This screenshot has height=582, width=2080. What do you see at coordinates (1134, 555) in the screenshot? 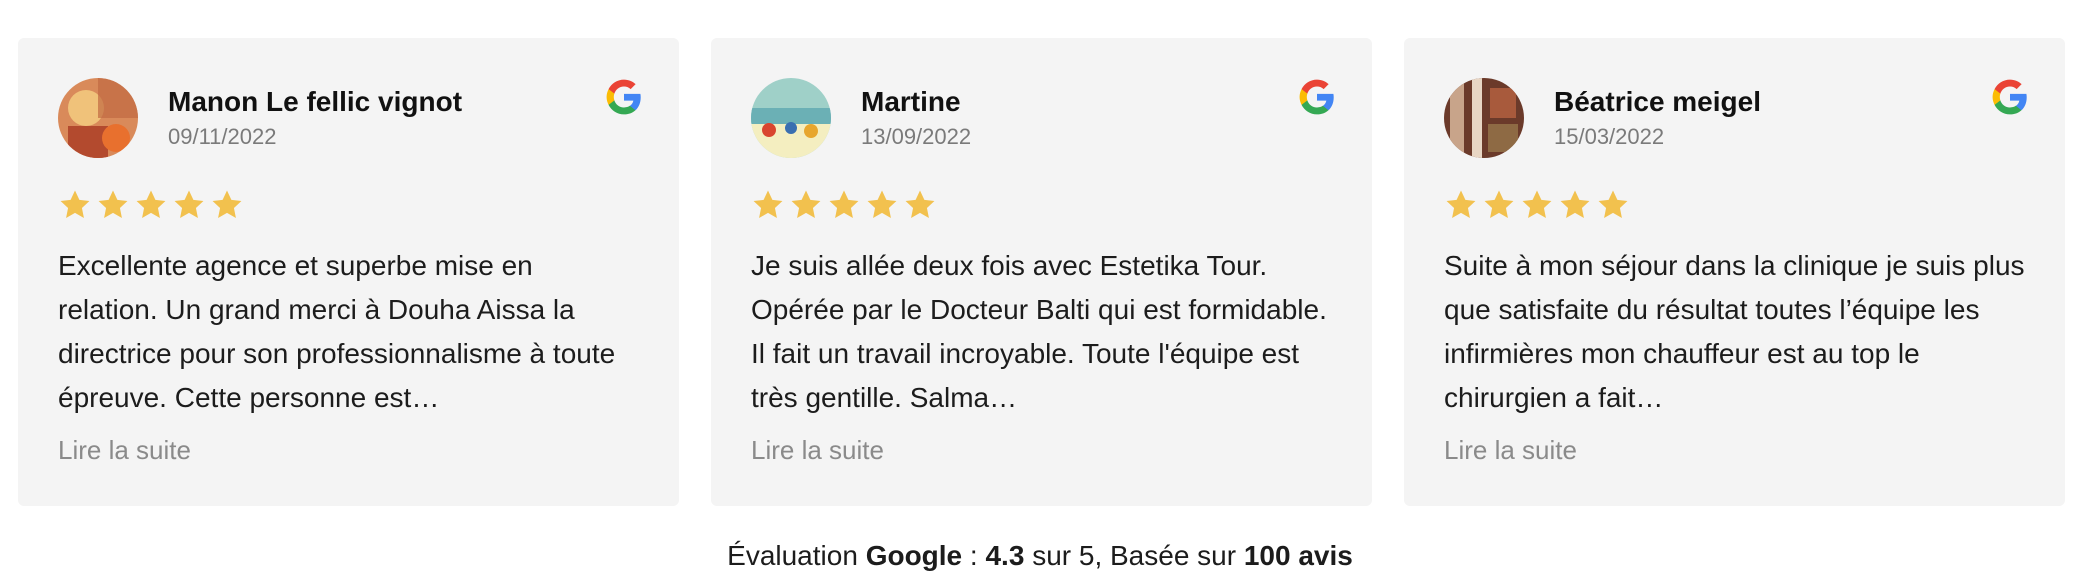
I see `summary-mid: sur 5, Basée sur` at bounding box center [1134, 555].